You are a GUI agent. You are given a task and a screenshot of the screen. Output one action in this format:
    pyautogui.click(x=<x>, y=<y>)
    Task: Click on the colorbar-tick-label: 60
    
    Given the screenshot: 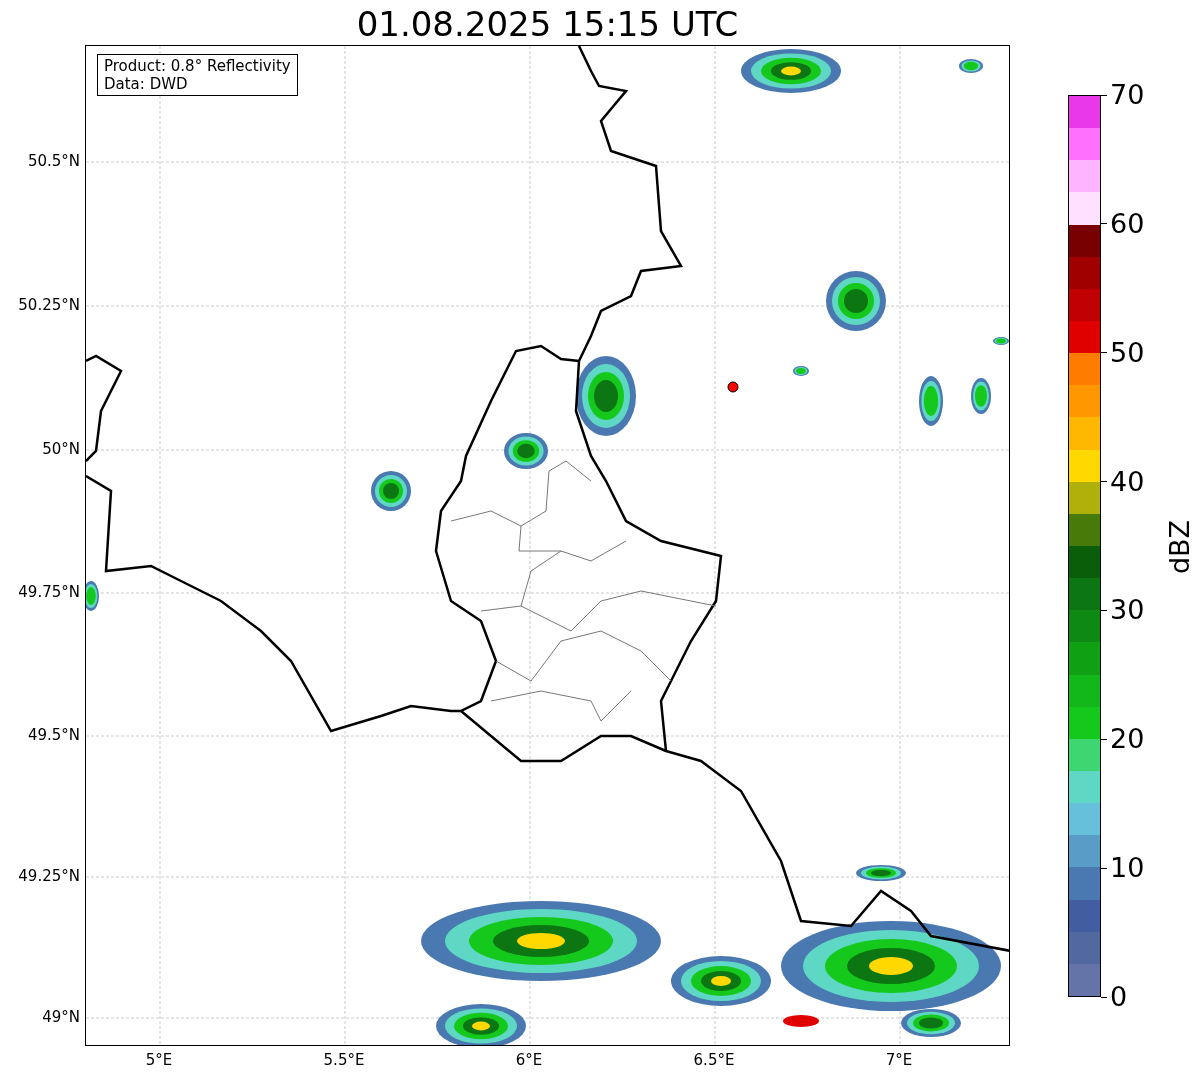 What is the action you would take?
    pyautogui.click(x=1127, y=223)
    